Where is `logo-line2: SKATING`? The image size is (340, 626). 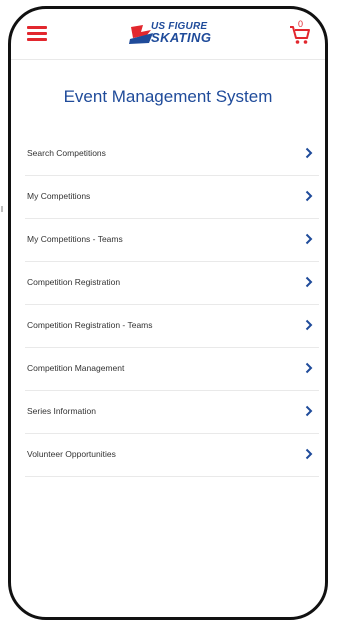
logo-line2: SKATING is located at coordinates (181, 37).